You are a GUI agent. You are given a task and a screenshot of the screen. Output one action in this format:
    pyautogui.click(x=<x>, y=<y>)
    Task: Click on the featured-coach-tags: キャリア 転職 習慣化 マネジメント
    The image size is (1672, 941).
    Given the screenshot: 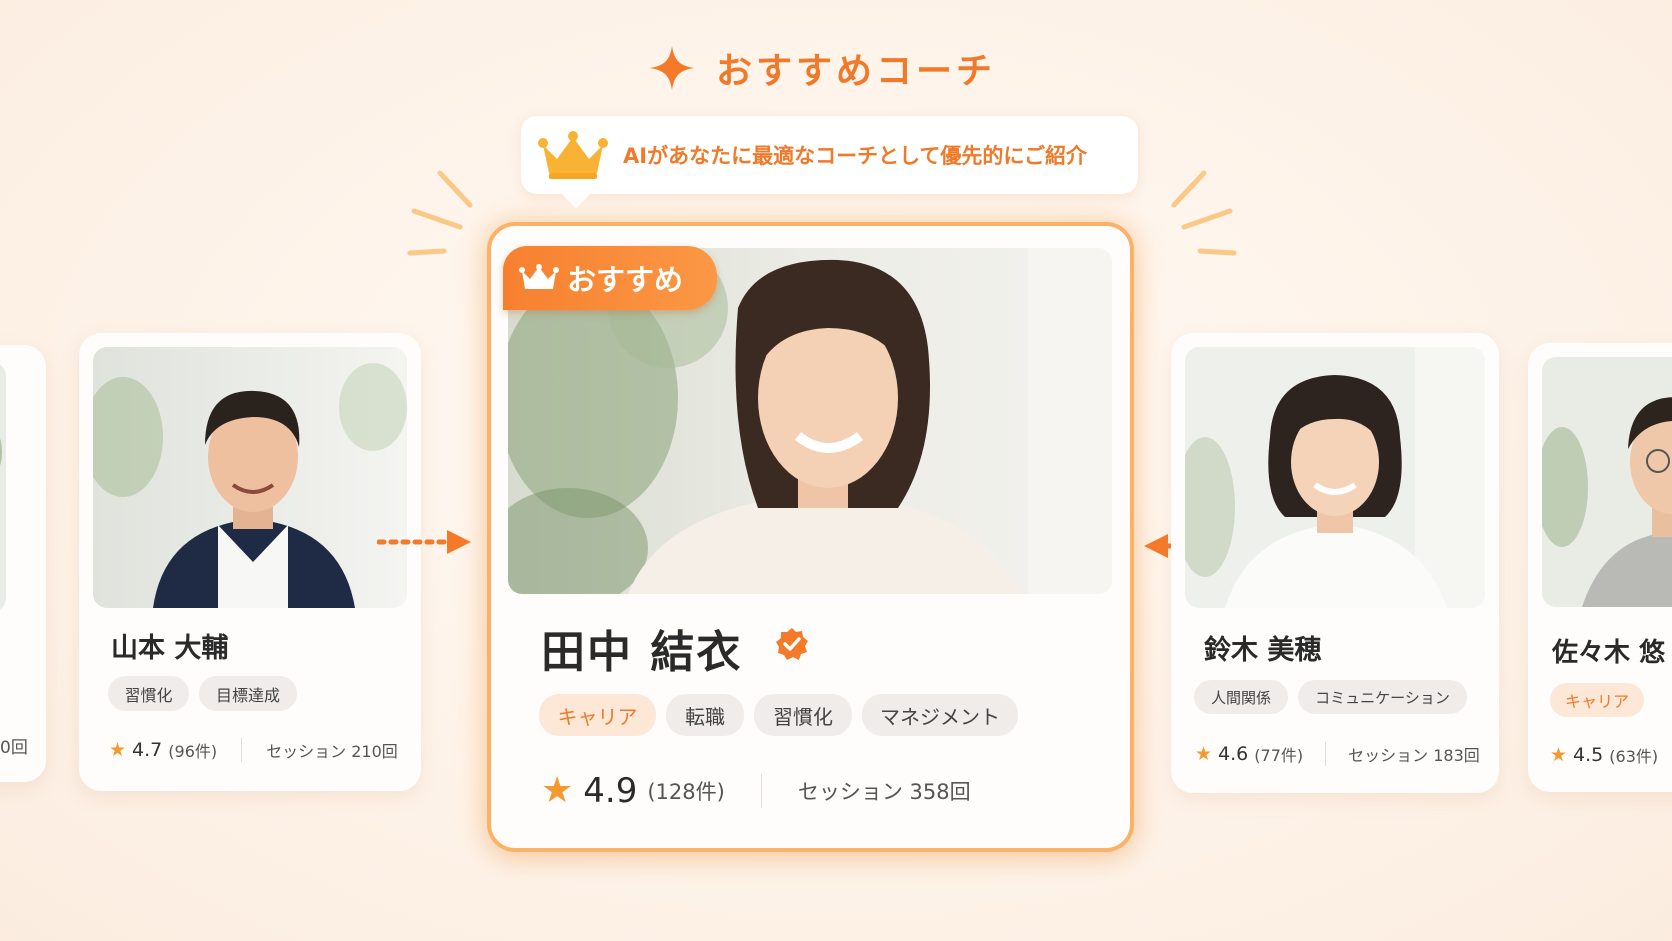 What is the action you would take?
    pyautogui.click(x=778, y=715)
    